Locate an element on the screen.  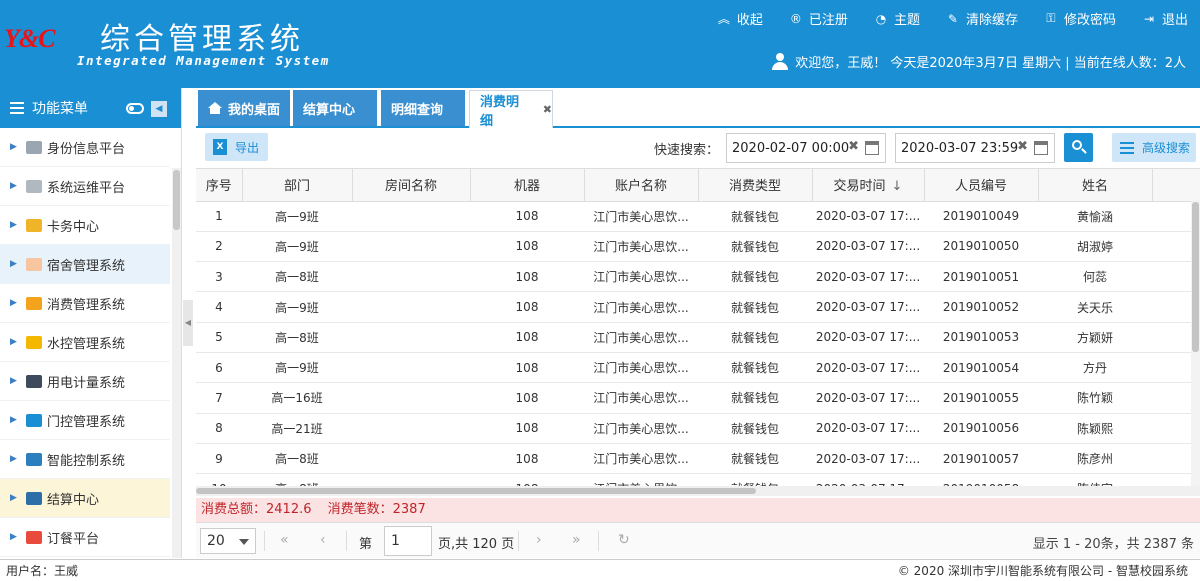
tab-settlement-center: 结算中心 is located at coordinates (335, 108).